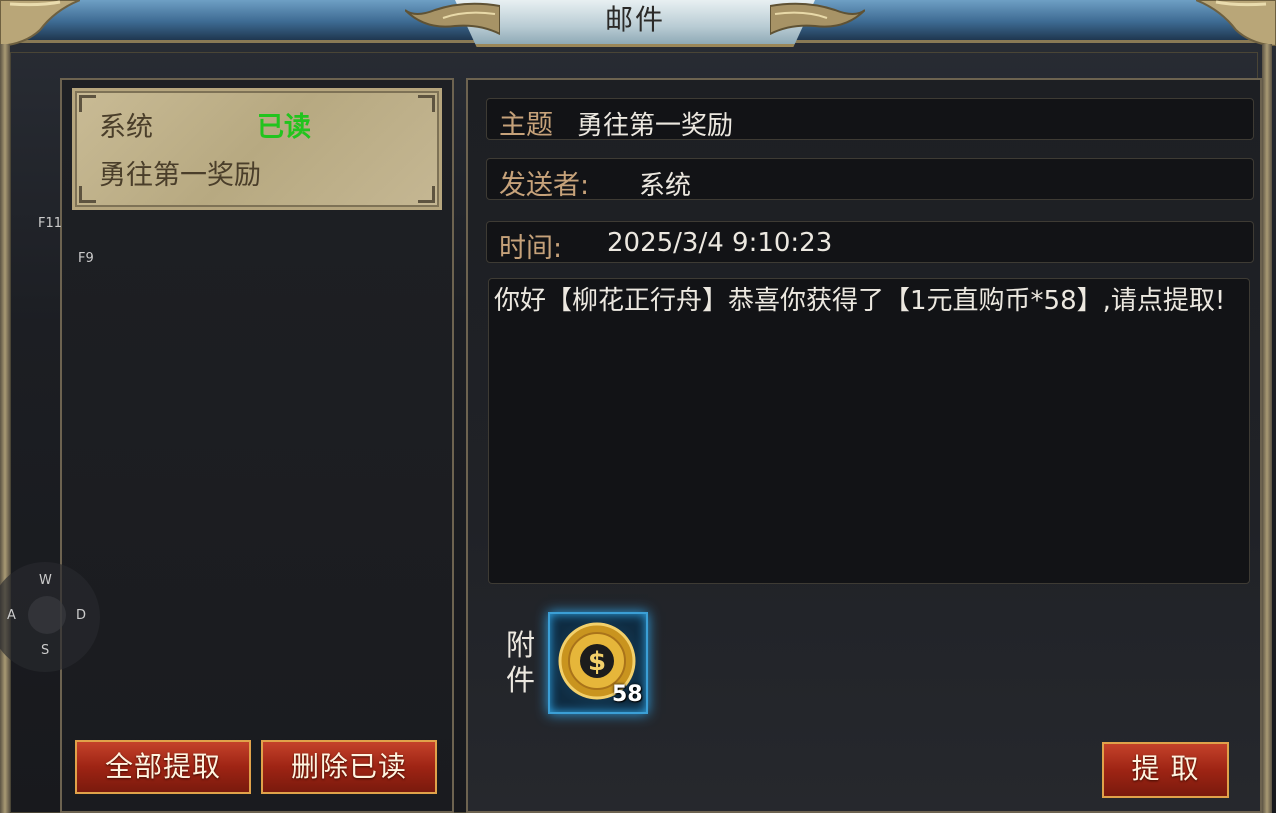  Describe the element at coordinates (870, 179) in the screenshot. I see `sender-row: 发送者: 系统` at that location.